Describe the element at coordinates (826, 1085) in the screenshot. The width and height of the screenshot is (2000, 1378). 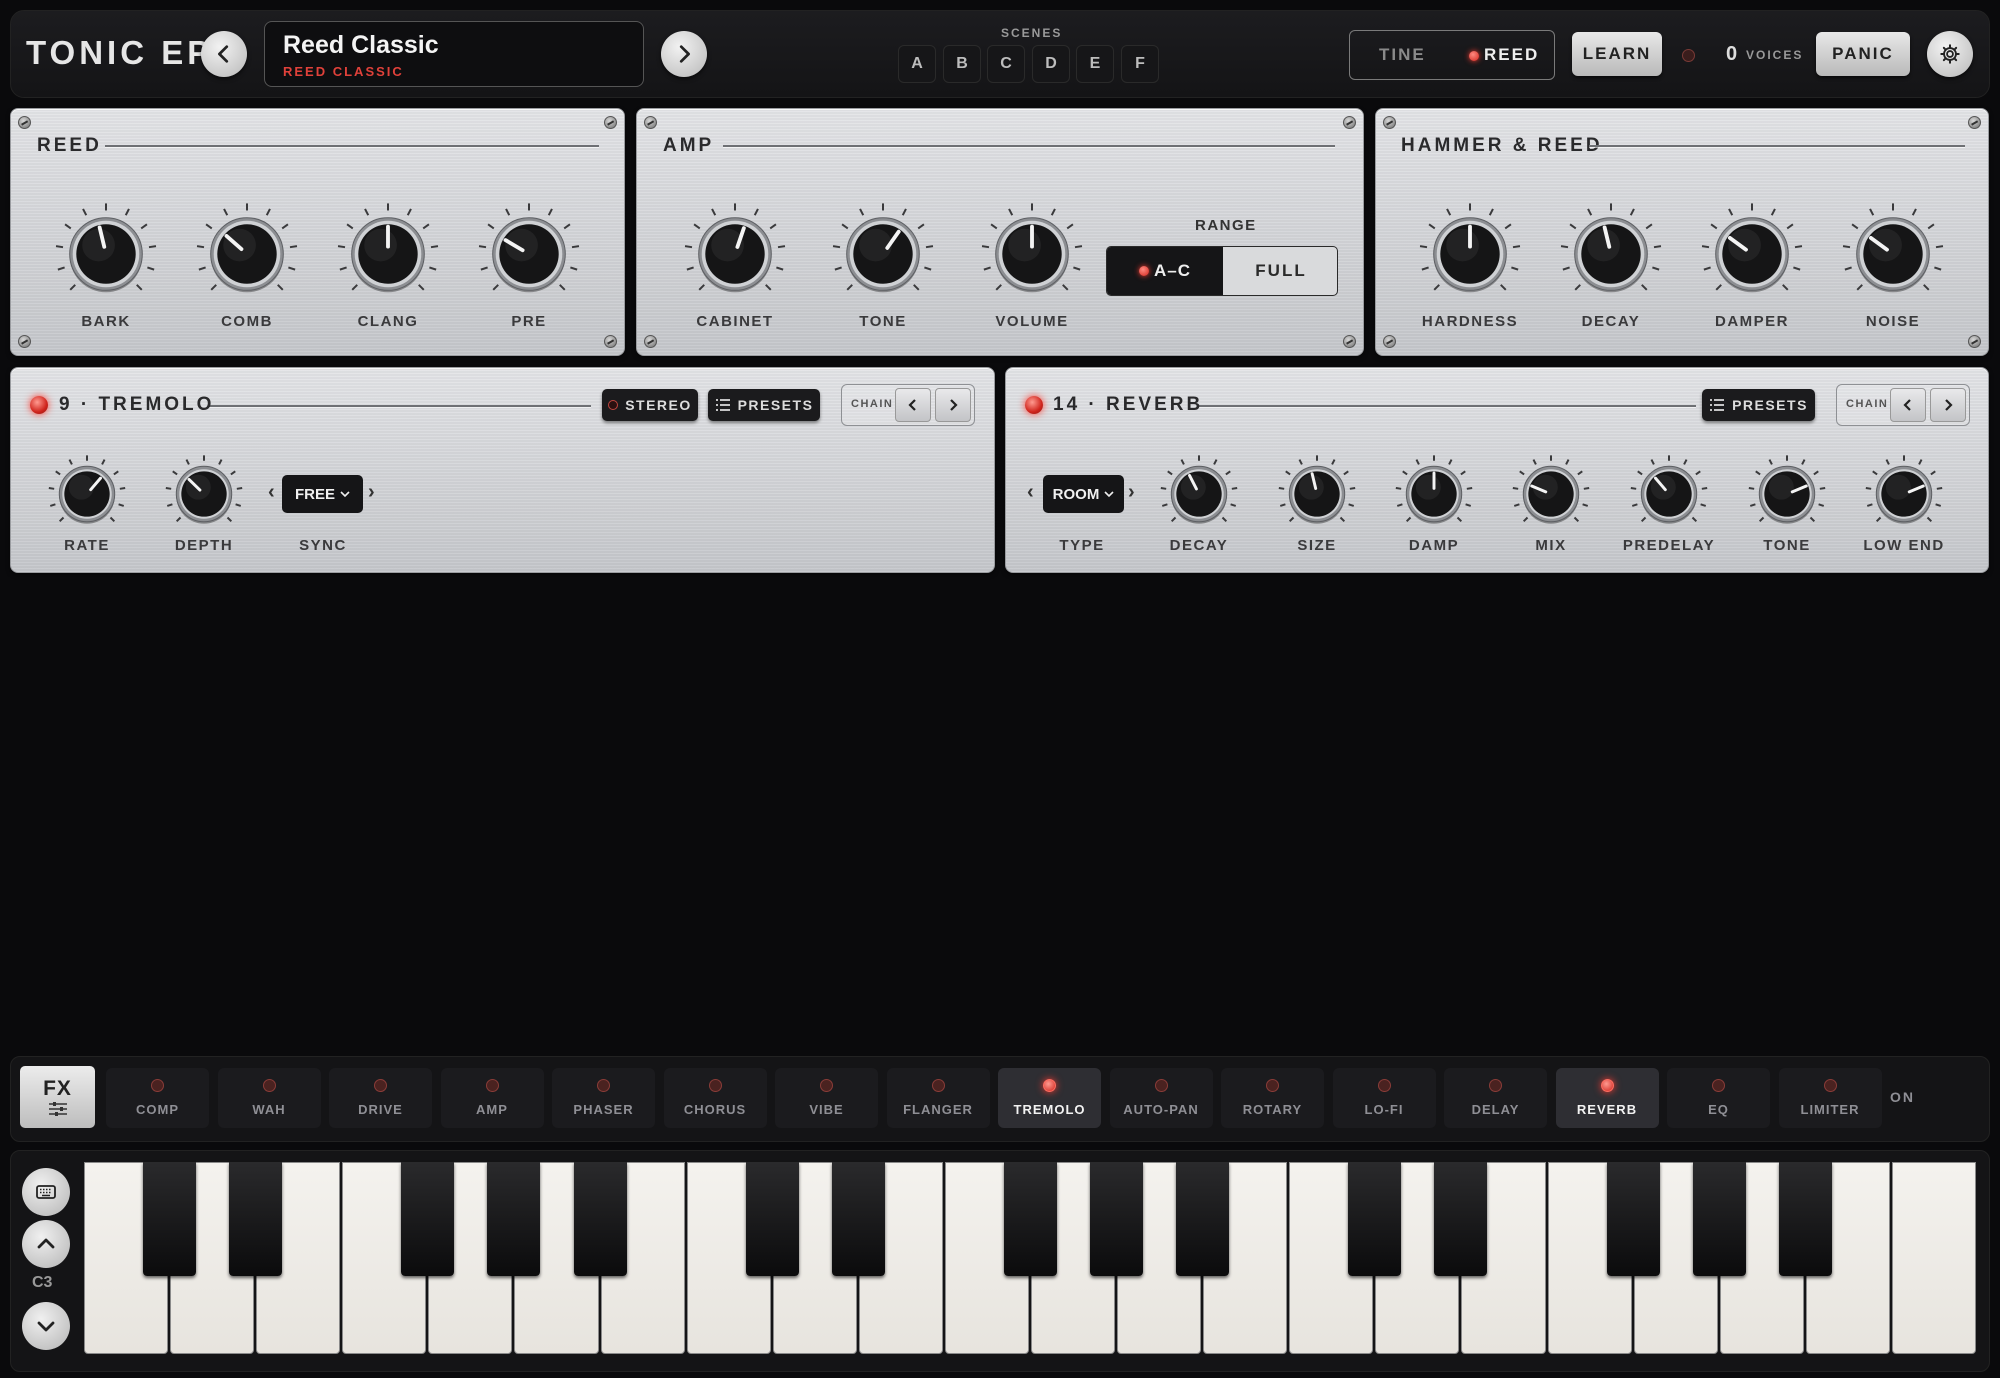
I see `fx-led-icon` at that location.